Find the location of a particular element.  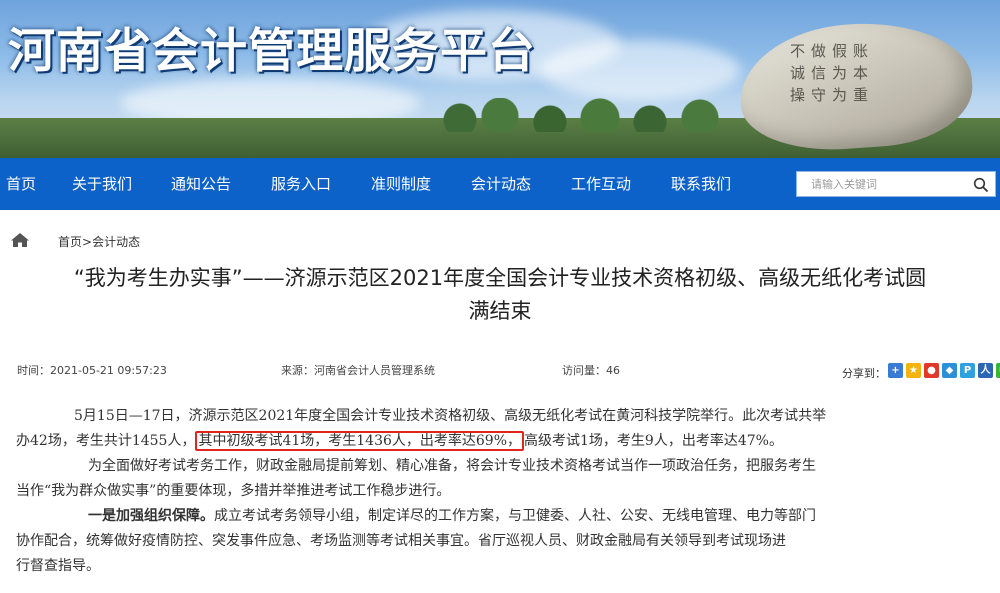

nav-item-interaction: 工作互动 is located at coordinates (601, 184).